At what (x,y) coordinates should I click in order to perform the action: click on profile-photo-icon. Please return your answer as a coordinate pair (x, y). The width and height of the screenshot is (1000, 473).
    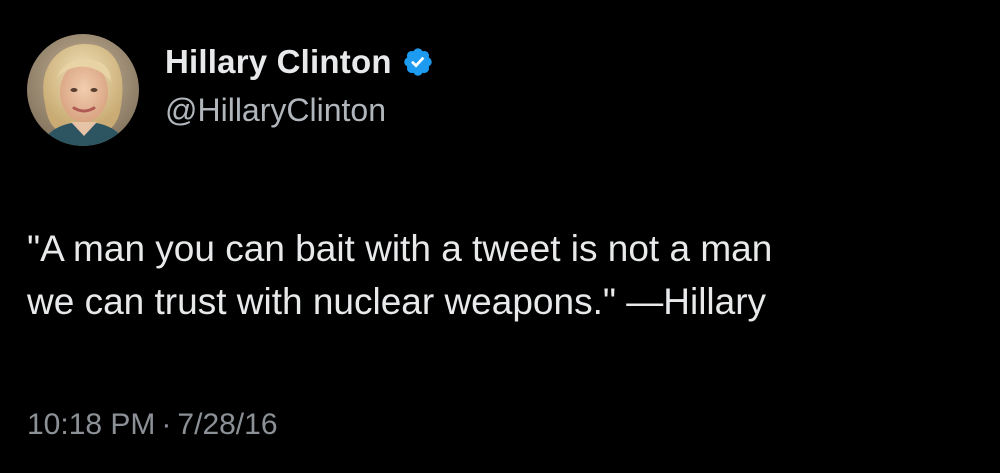
    Looking at the image, I should click on (83, 90).